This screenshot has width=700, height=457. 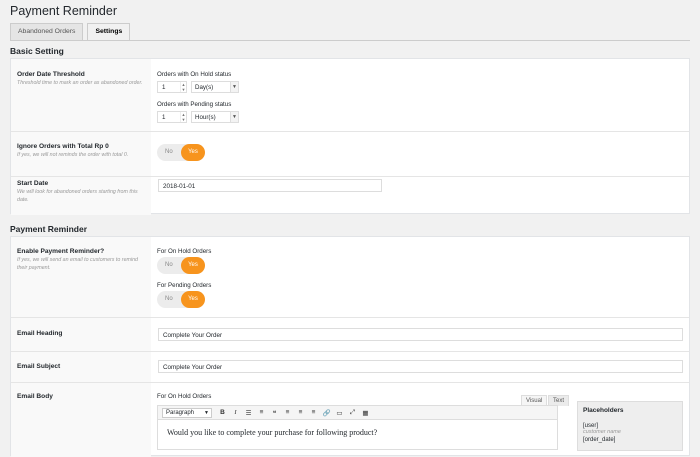 What do you see at coordinates (181, 299) in the screenshot?
I see `enable-pending-toggle: No Yes` at bounding box center [181, 299].